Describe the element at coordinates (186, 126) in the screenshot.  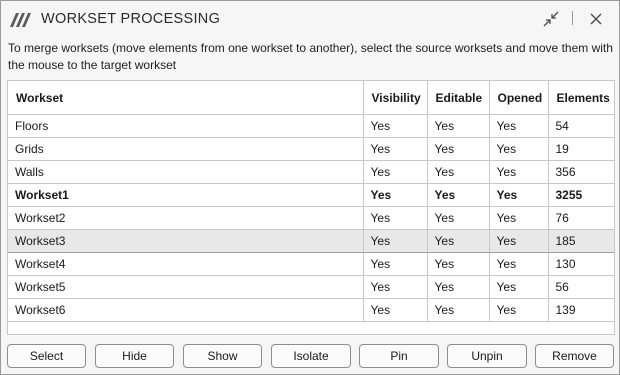
I see `cell-workset: Floors` at that location.